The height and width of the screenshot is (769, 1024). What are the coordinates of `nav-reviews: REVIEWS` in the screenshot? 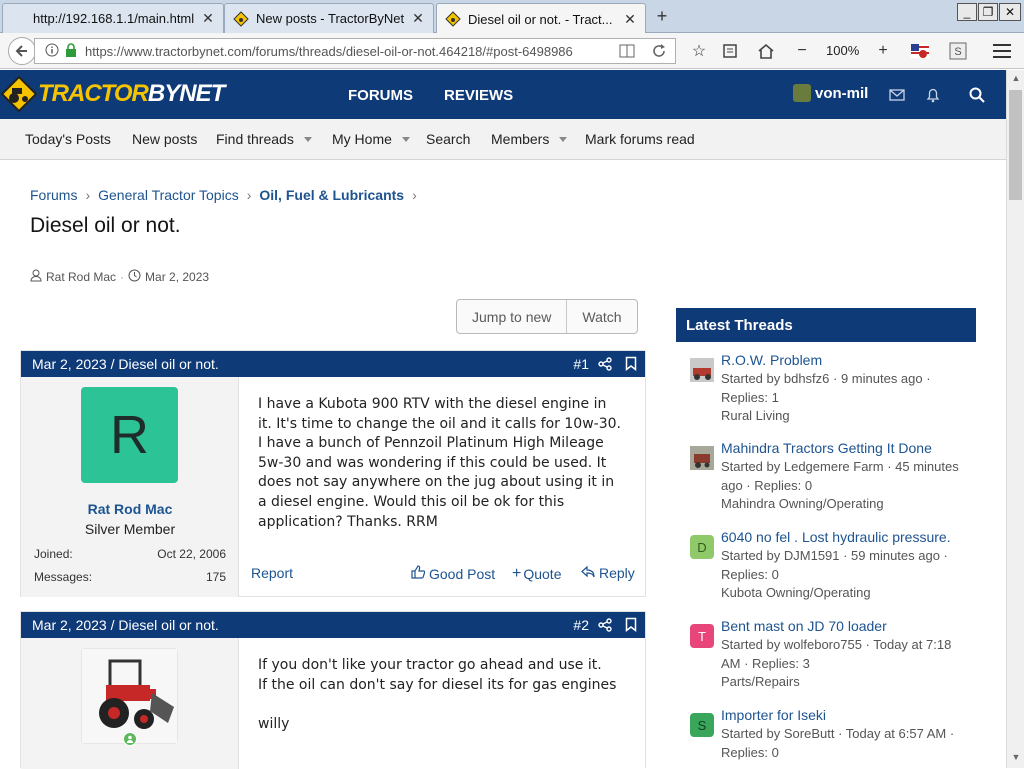 It's located at (478, 95).